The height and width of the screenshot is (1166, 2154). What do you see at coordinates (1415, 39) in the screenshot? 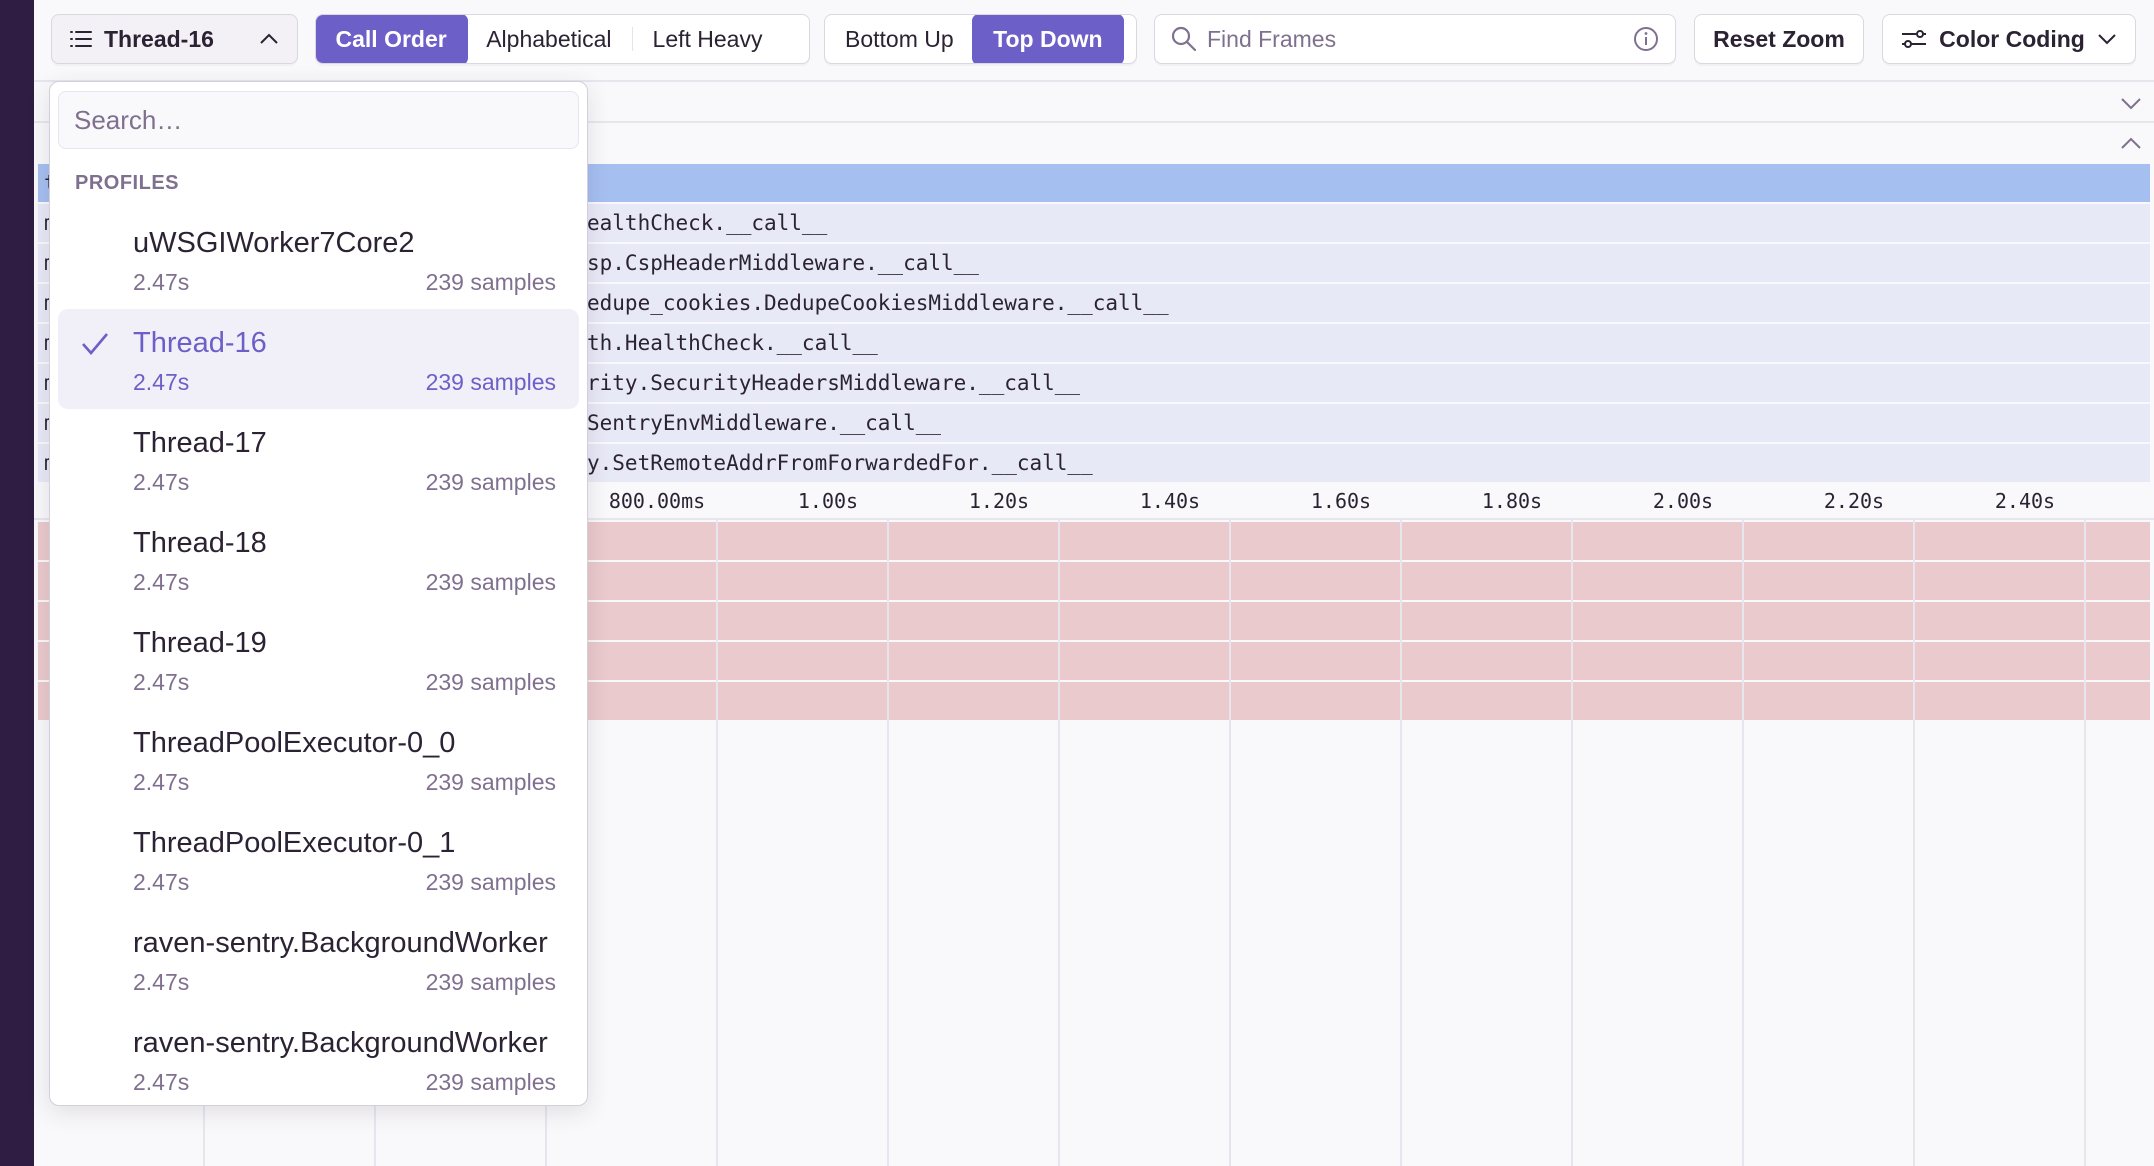
I see `find-frames-input: Find Frames` at bounding box center [1415, 39].